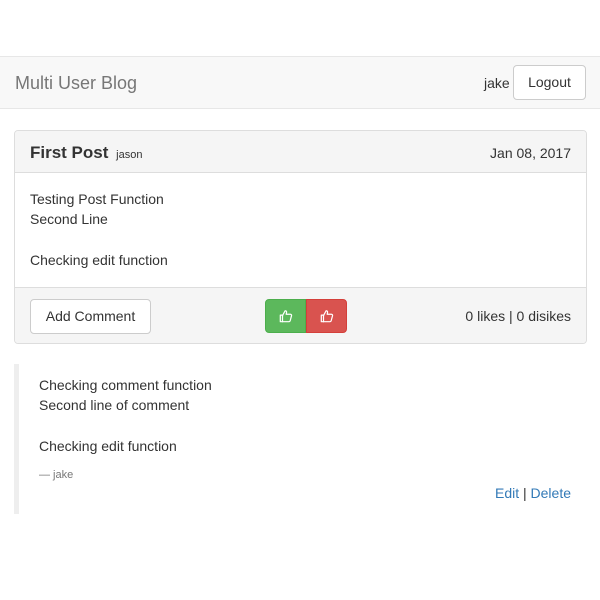 The image size is (600, 600). I want to click on add-comment-button: Add Comment, so click(90, 316).